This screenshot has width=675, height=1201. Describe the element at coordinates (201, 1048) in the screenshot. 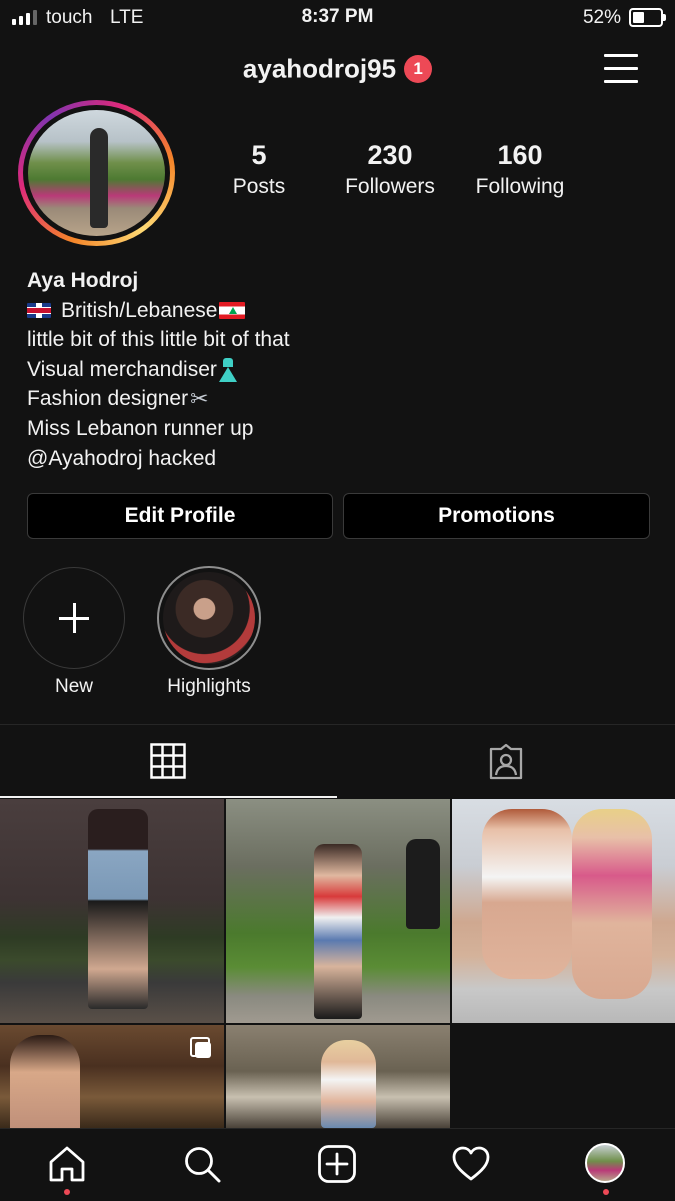

I see `multiple-images-icon` at that location.